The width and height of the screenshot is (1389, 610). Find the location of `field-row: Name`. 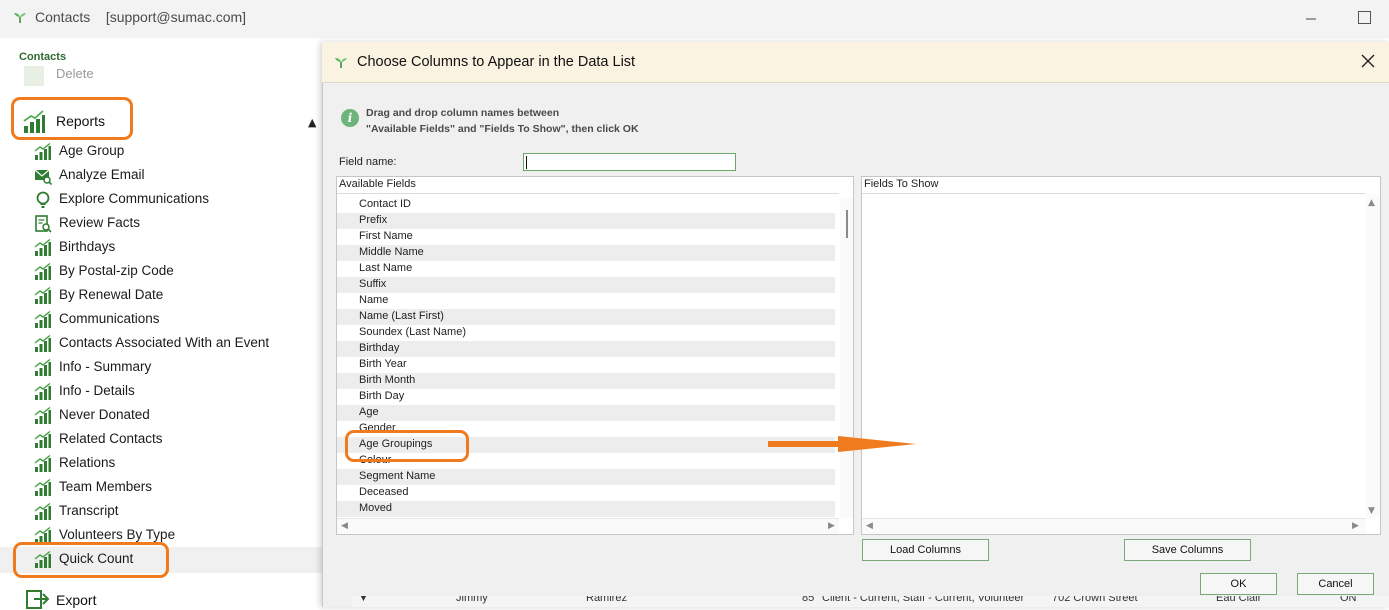

field-row: Name is located at coordinates (586, 301).